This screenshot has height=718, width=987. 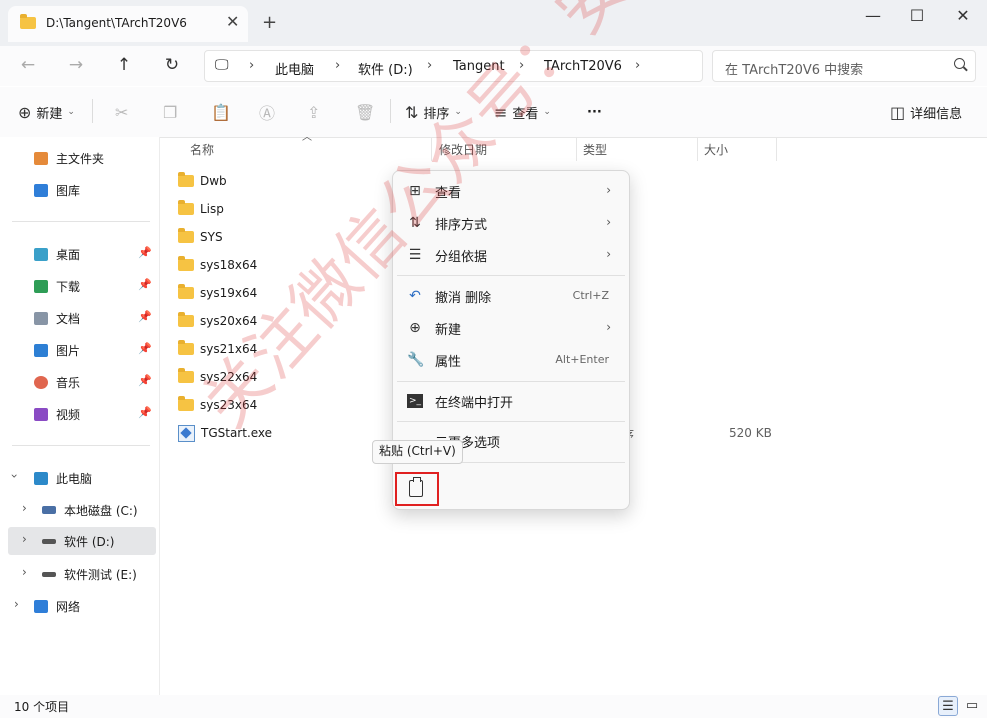 I want to click on sort-button: ⇅ 排序 ⌄, so click(x=433, y=112).